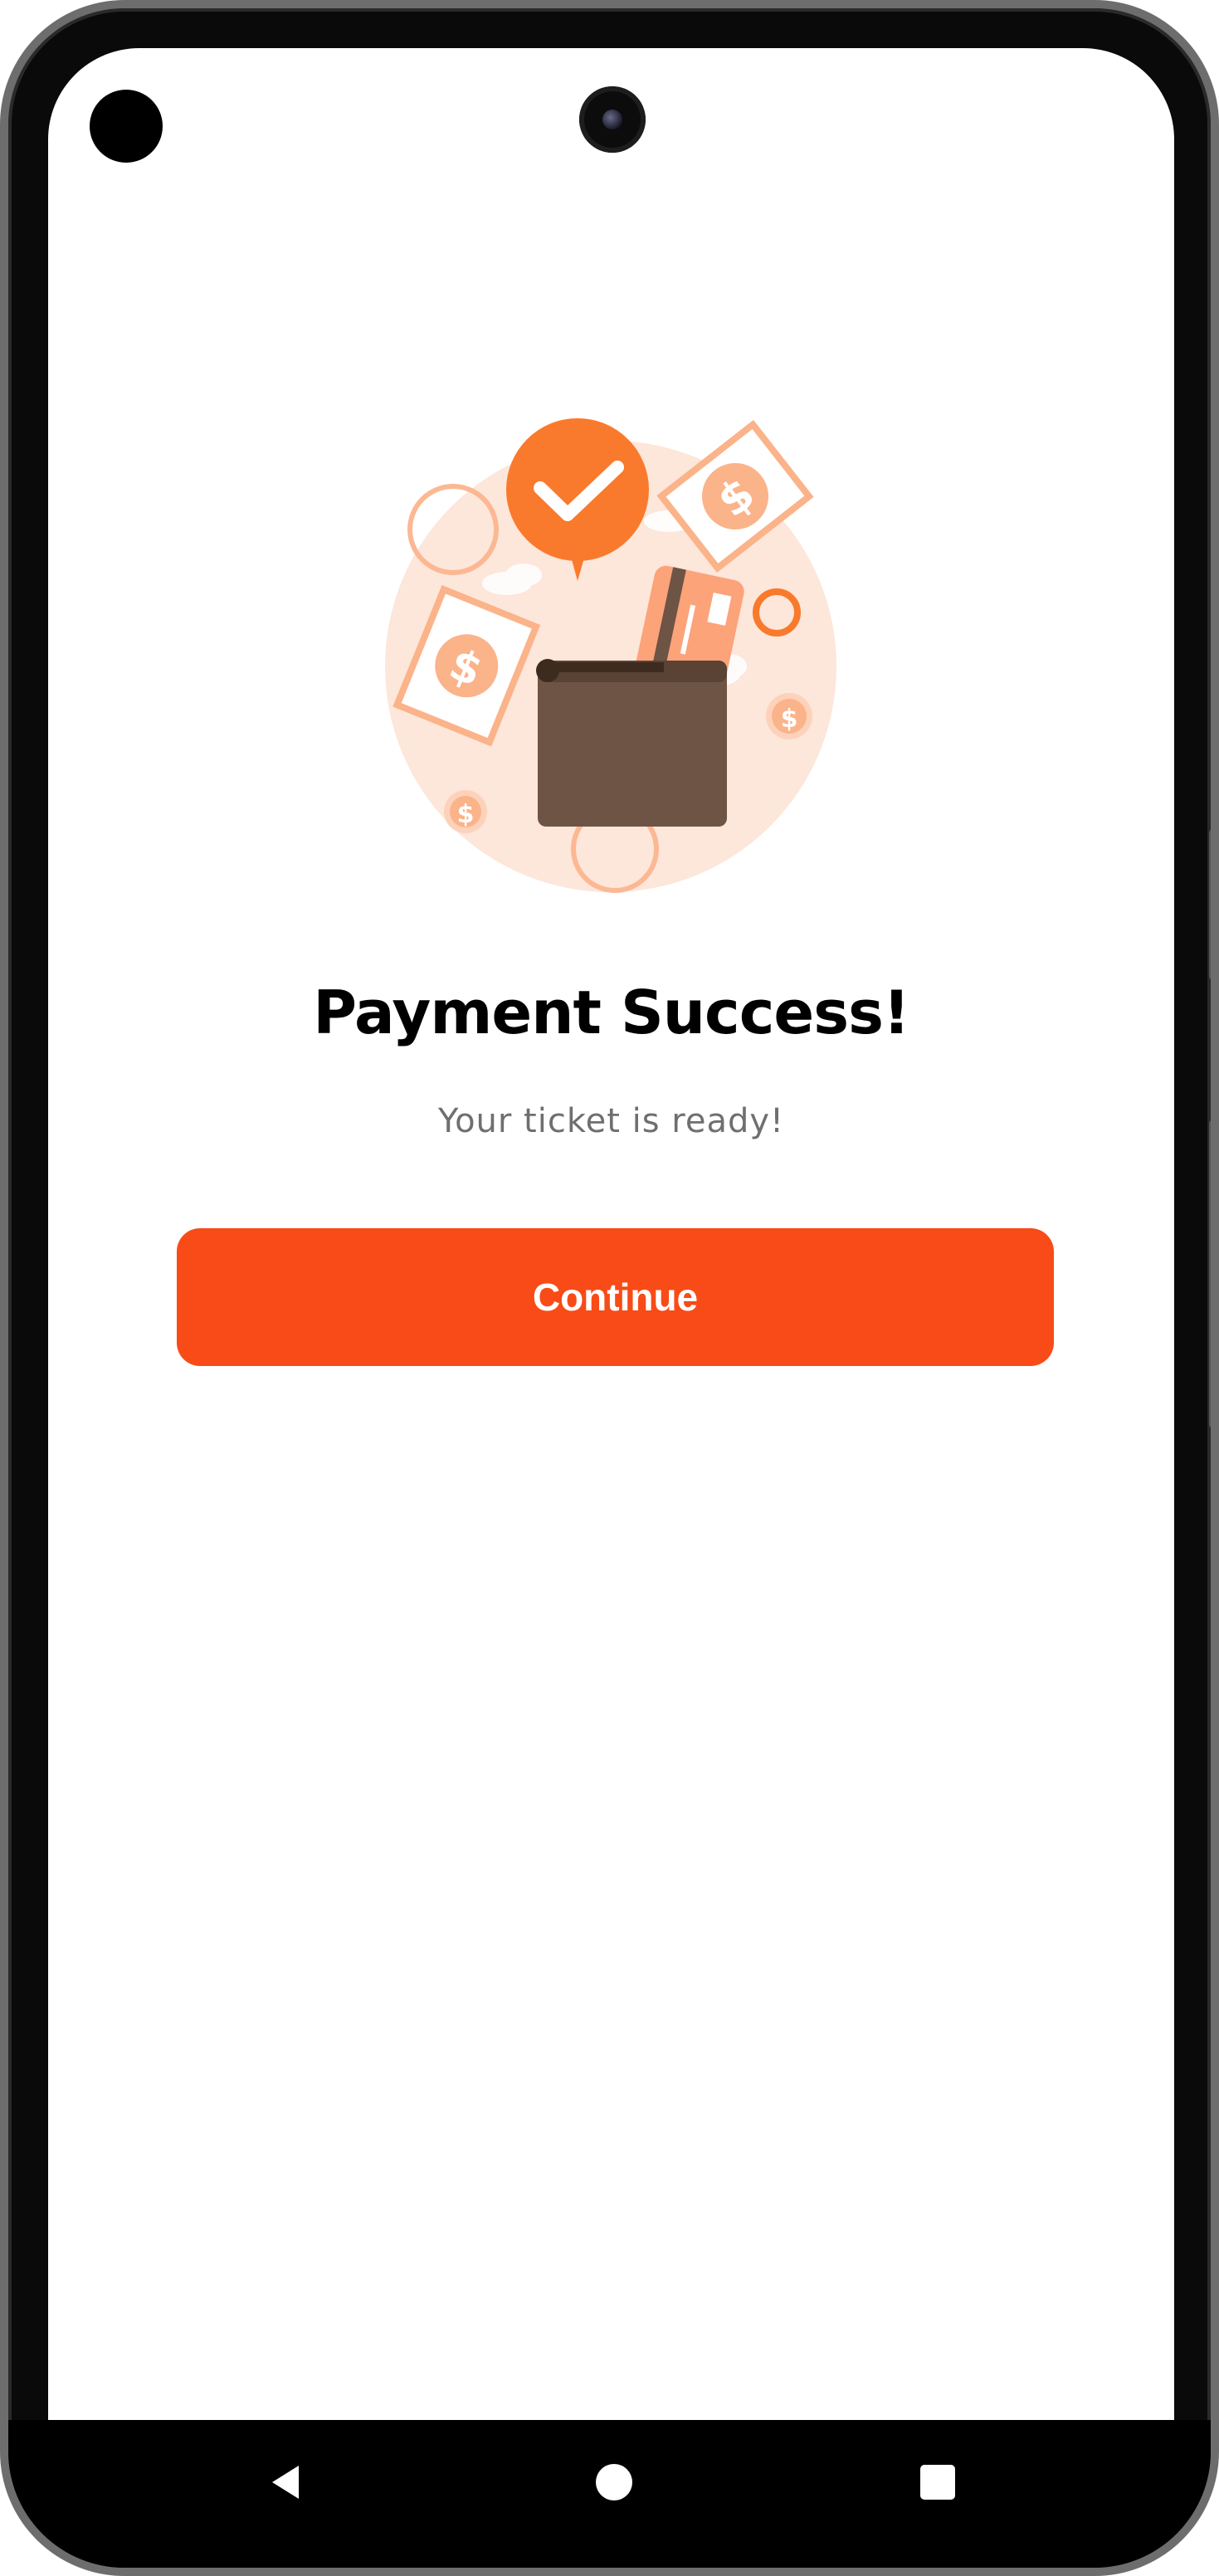 This screenshot has width=1219, height=2576. What do you see at coordinates (1210, 905) in the screenshot?
I see `power-button` at bounding box center [1210, 905].